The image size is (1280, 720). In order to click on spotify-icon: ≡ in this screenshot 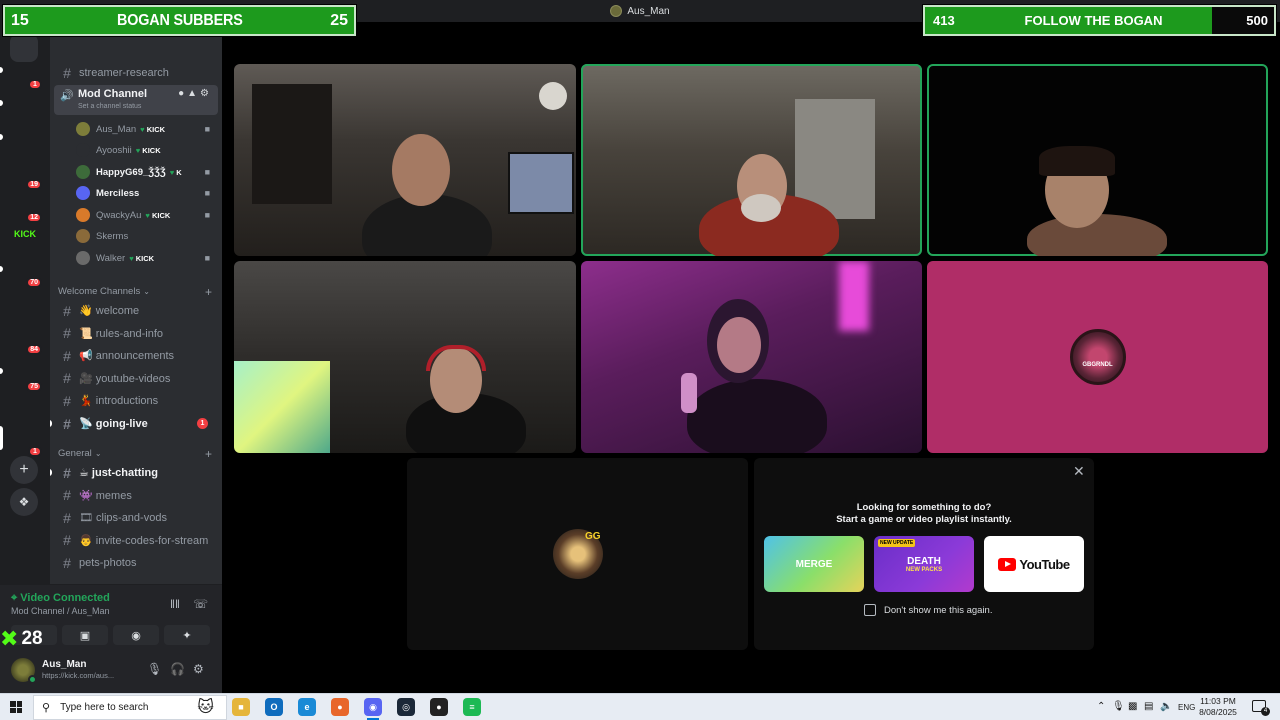, I will do `click(472, 707)`.